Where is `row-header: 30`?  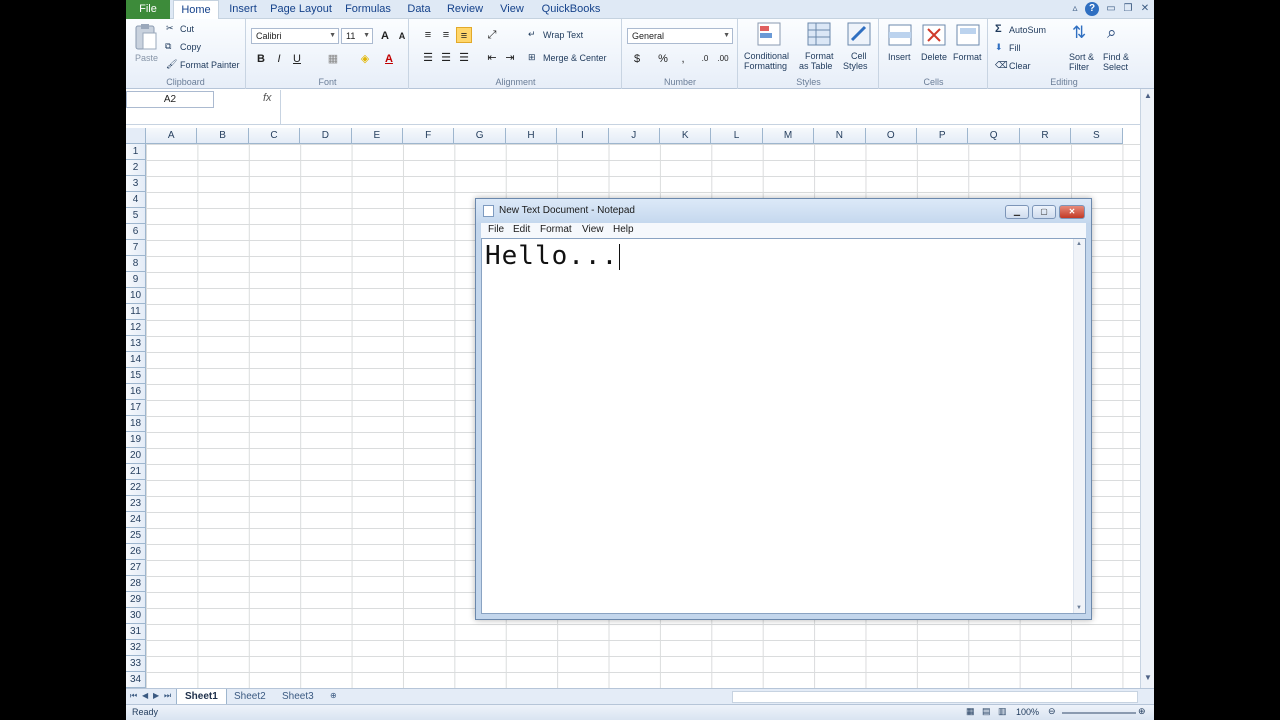
row-header: 30 is located at coordinates (136, 616).